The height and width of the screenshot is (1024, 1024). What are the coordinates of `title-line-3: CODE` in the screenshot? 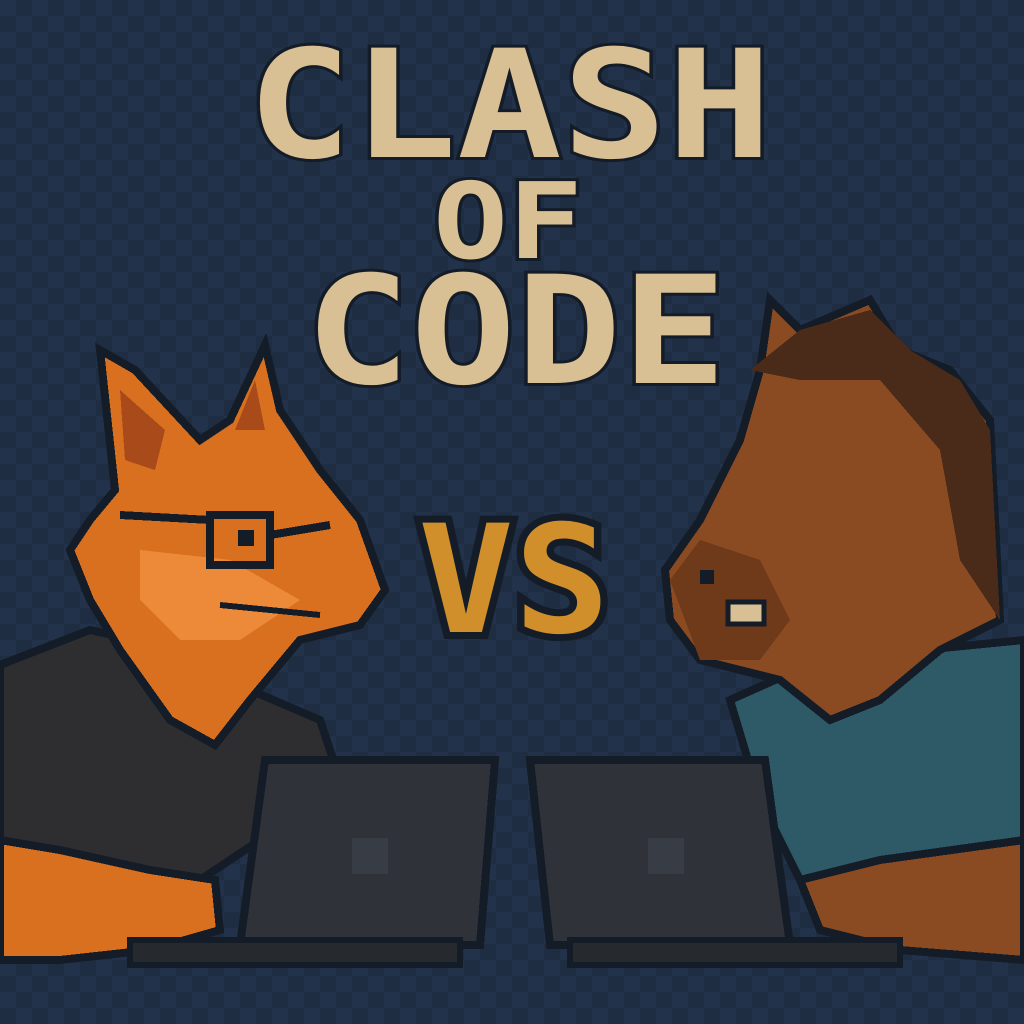 It's located at (516, 332).